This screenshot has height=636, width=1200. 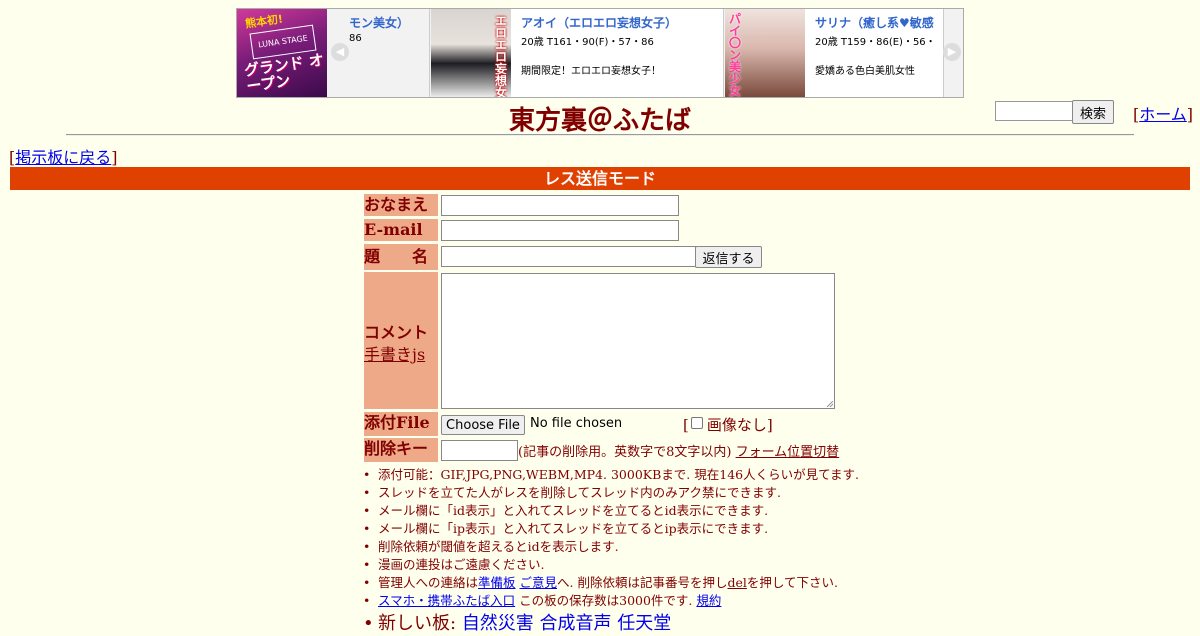 What do you see at coordinates (264, 21) in the screenshot?
I see `ad-logo-line1: 熊本初!` at bounding box center [264, 21].